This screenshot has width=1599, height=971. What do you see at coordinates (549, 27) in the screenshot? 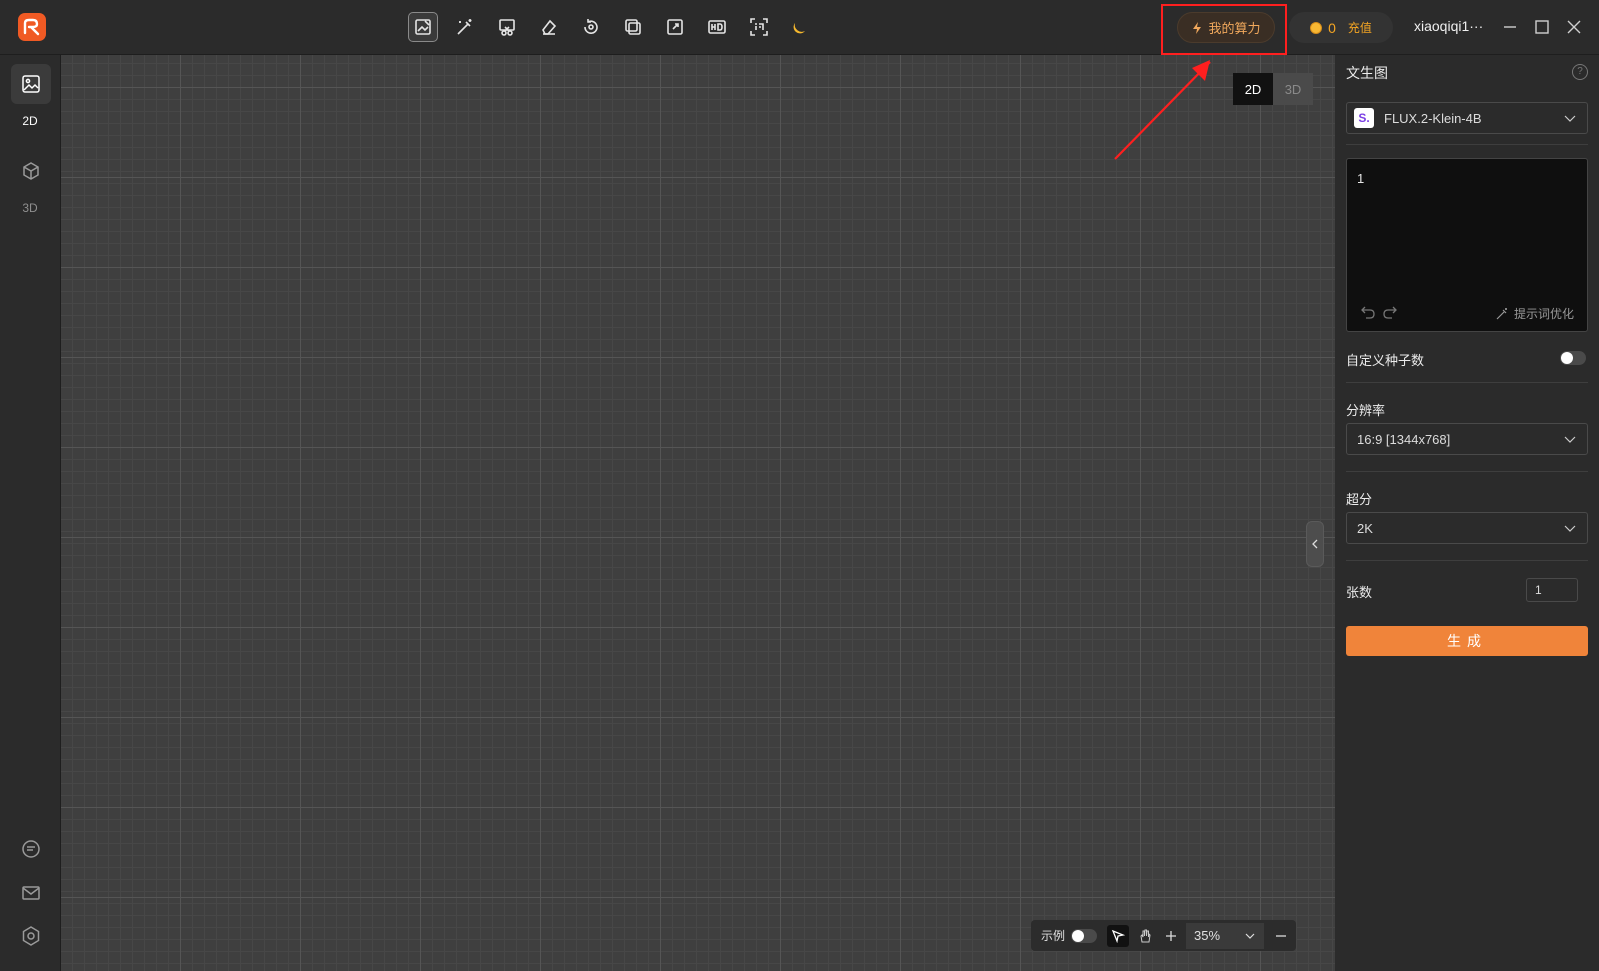
I see `eraser-icon` at bounding box center [549, 27].